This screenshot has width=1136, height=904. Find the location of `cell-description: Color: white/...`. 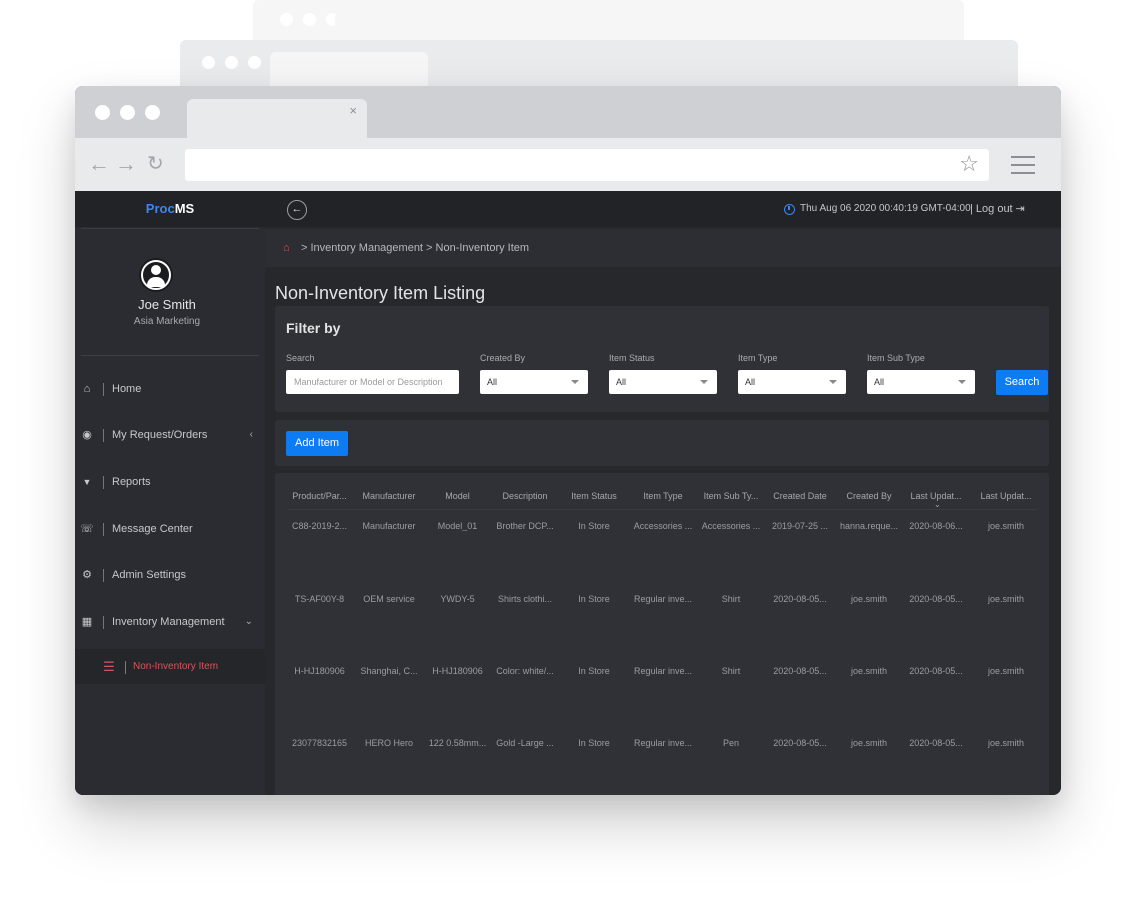

cell-description: Color: white/... is located at coordinates (525, 671).